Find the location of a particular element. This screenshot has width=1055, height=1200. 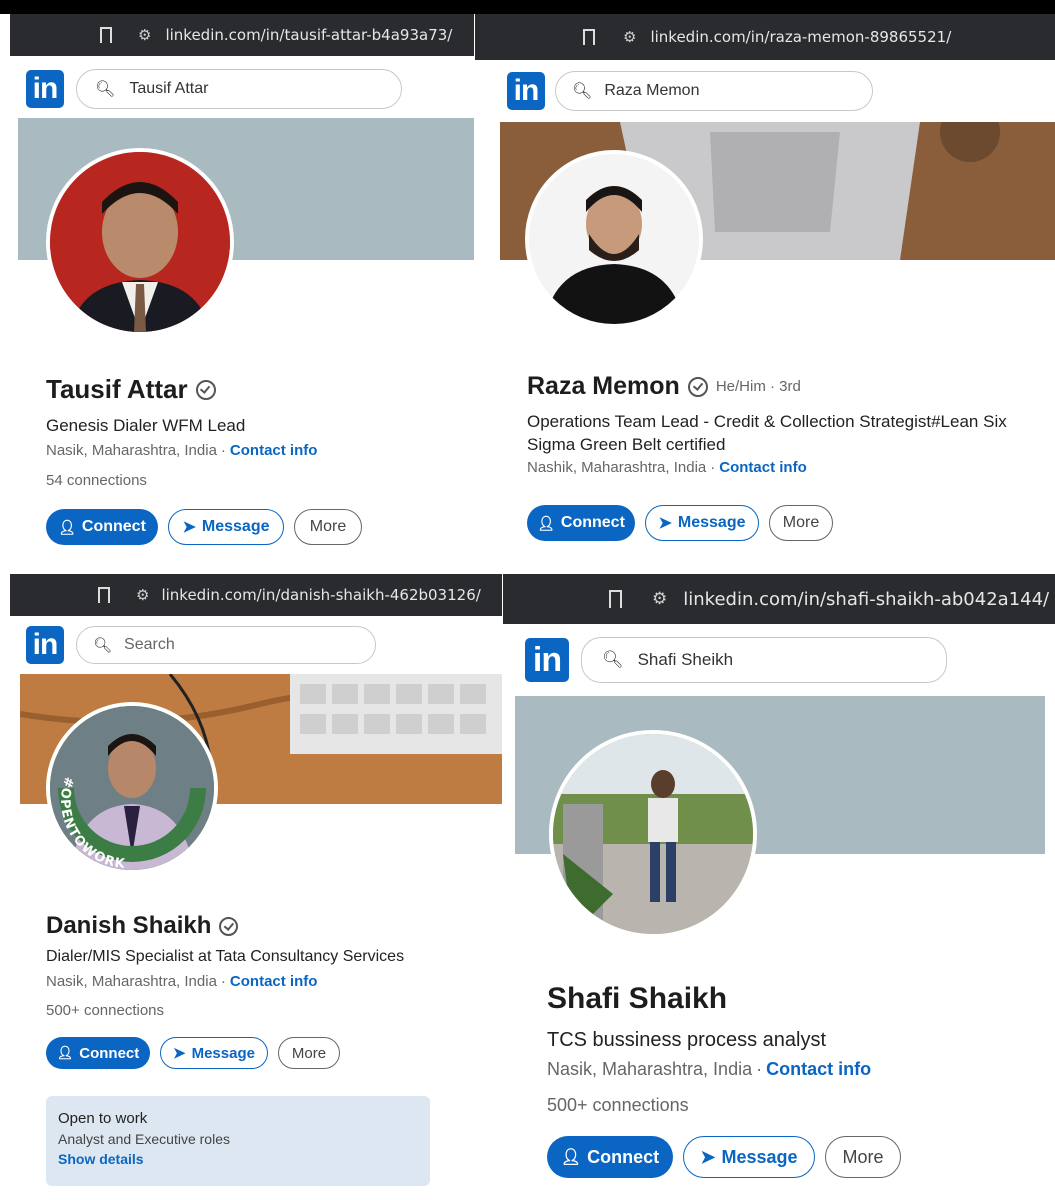

profile-pronouns: He/Him · 3rd is located at coordinates (758, 386).